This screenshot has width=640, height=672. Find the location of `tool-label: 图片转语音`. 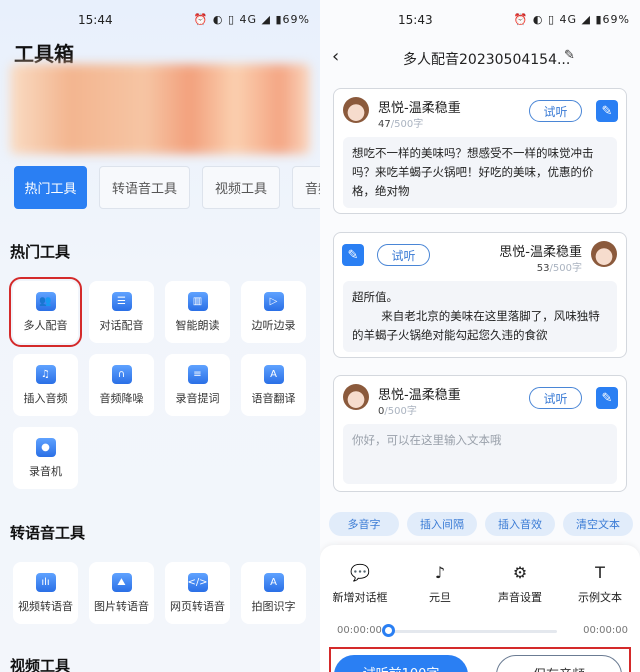

tool-label: 图片转语音 is located at coordinates (121, 606).